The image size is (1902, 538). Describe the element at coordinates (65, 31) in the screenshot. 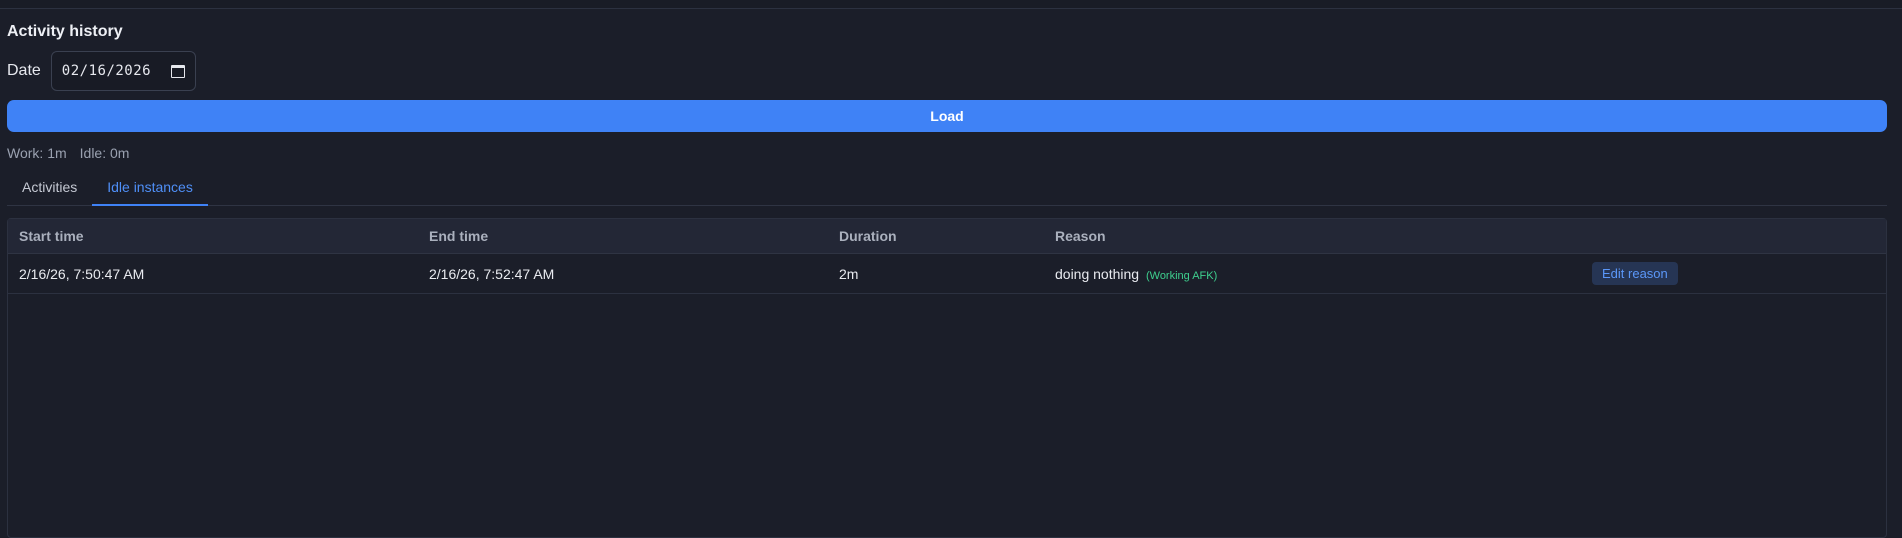

I see `page-title: Activity history` at that location.